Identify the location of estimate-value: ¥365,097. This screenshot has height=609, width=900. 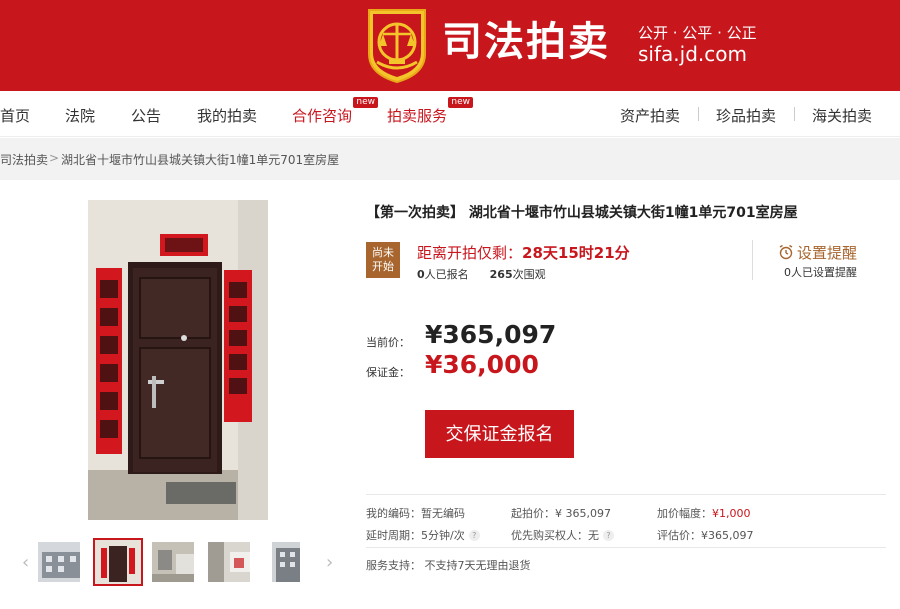
(727, 535).